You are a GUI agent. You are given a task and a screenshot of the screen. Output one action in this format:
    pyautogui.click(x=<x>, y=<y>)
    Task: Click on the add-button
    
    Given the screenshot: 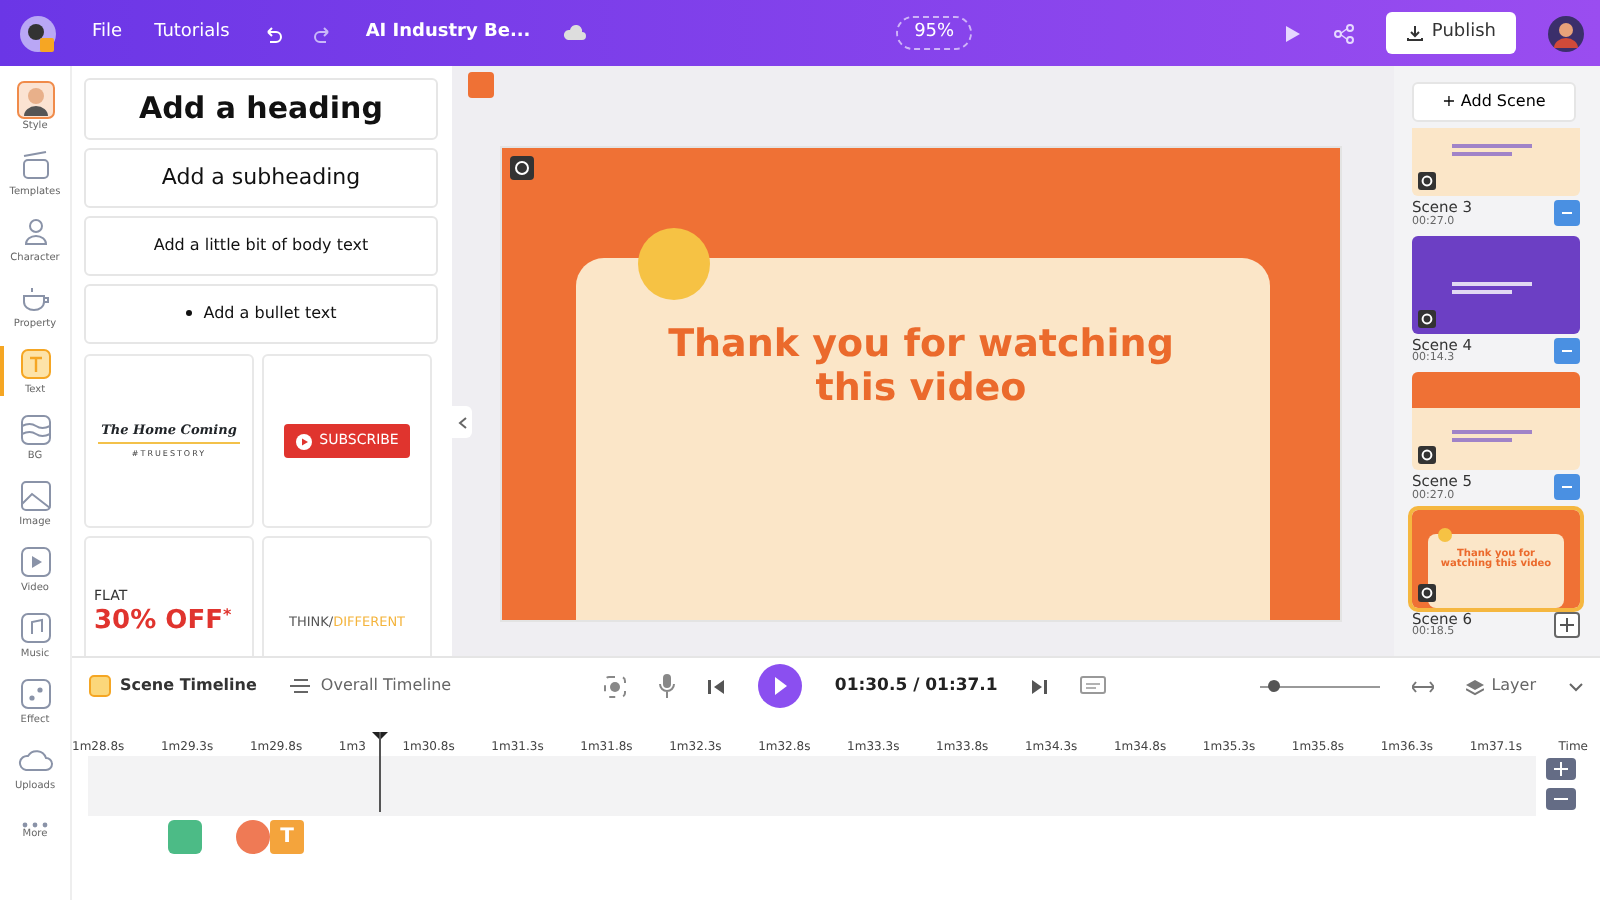 What is the action you would take?
    pyautogui.click(x=1567, y=624)
    